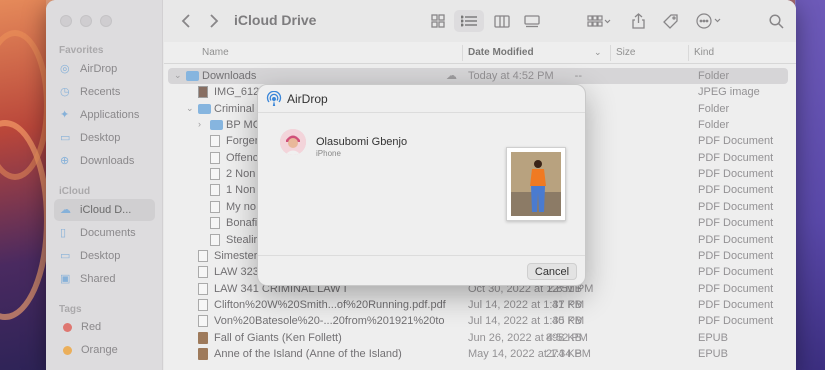 The width and height of the screenshot is (825, 370). Describe the element at coordinates (536, 184) in the screenshot. I see `shared-photo-thumbnail` at that location.